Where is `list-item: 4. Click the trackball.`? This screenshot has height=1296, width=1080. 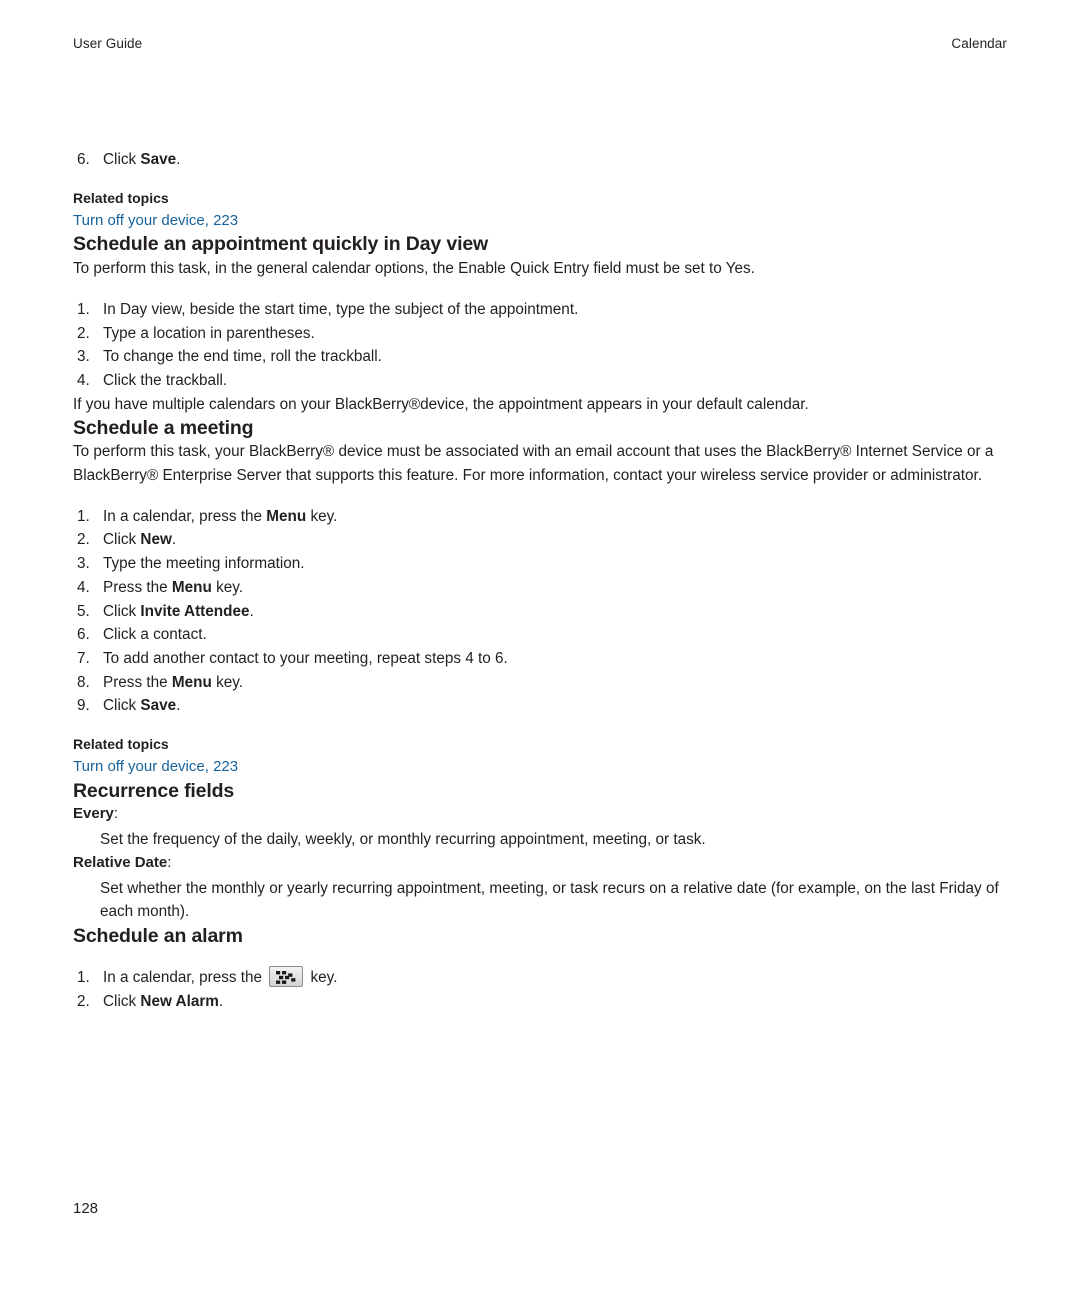
list-item: 4. Click the trackball. is located at coordinates (543, 381).